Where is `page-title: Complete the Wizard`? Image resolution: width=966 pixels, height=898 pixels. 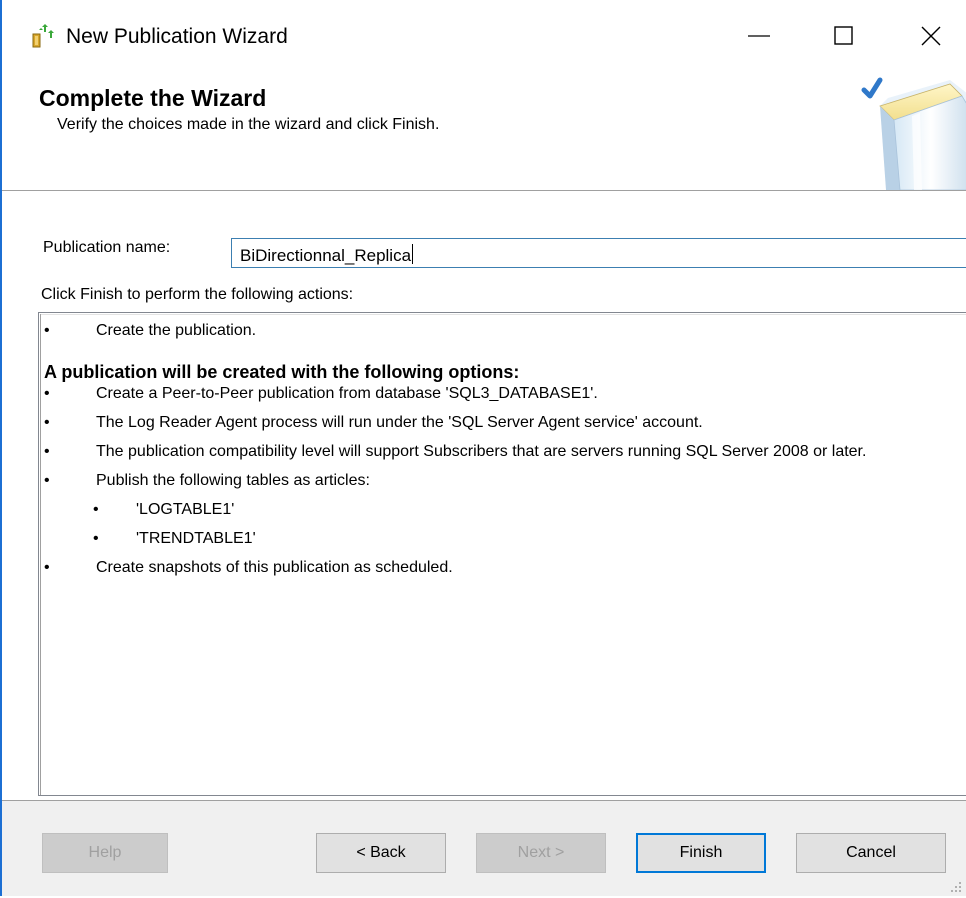 page-title: Complete the Wizard is located at coordinates (153, 98).